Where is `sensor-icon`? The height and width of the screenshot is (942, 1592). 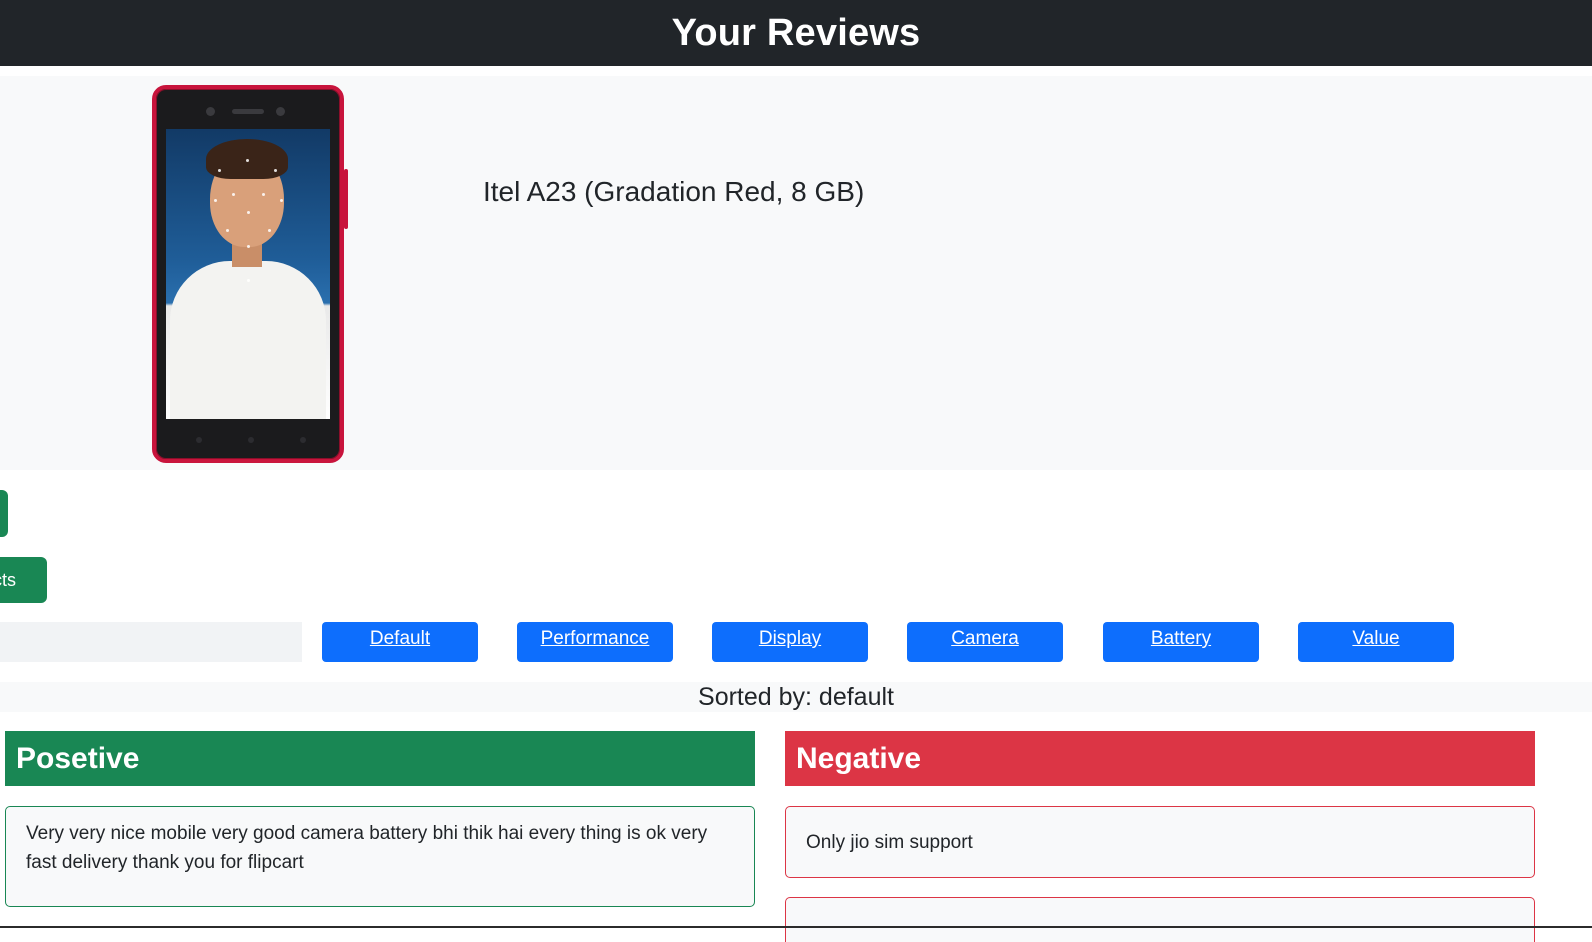 sensor-icon is located at coordinates (280, 111).